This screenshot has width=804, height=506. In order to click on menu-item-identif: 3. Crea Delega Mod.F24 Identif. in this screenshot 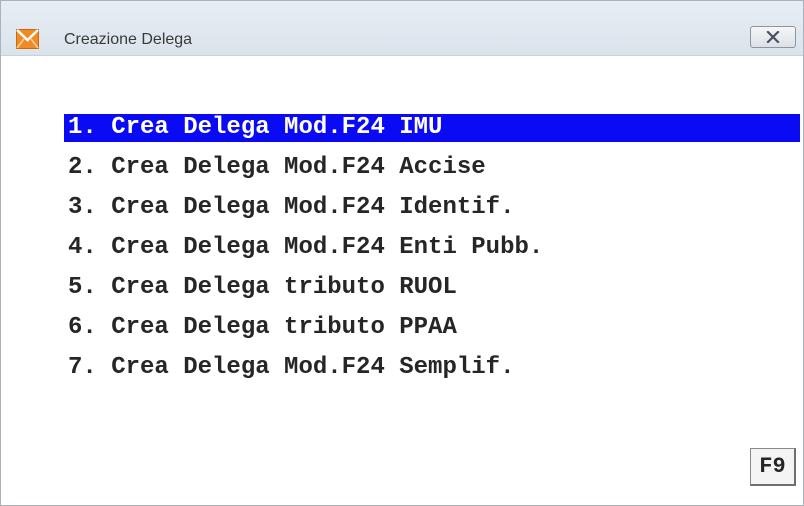, I will do `click(432, 208)`.